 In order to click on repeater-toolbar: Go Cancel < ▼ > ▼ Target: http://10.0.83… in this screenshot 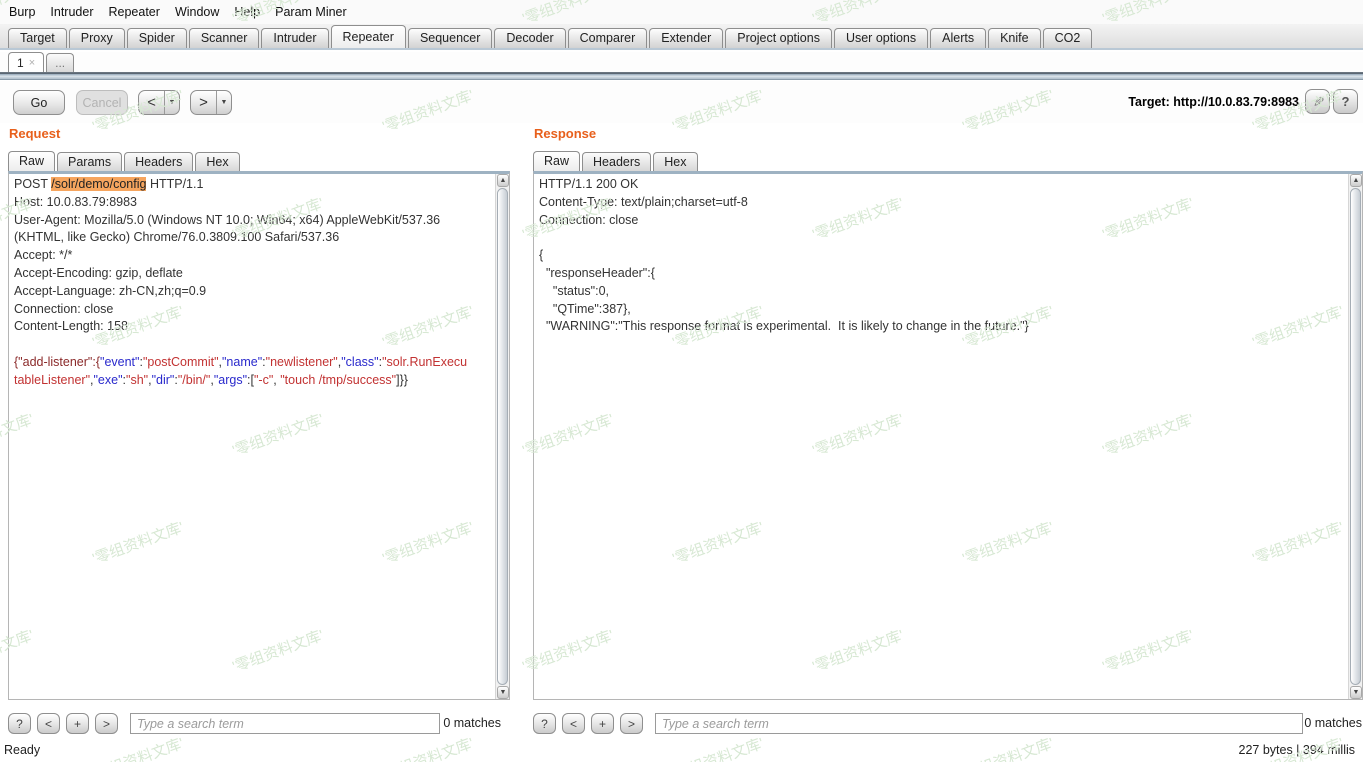, I will do `click(681, 102)`.